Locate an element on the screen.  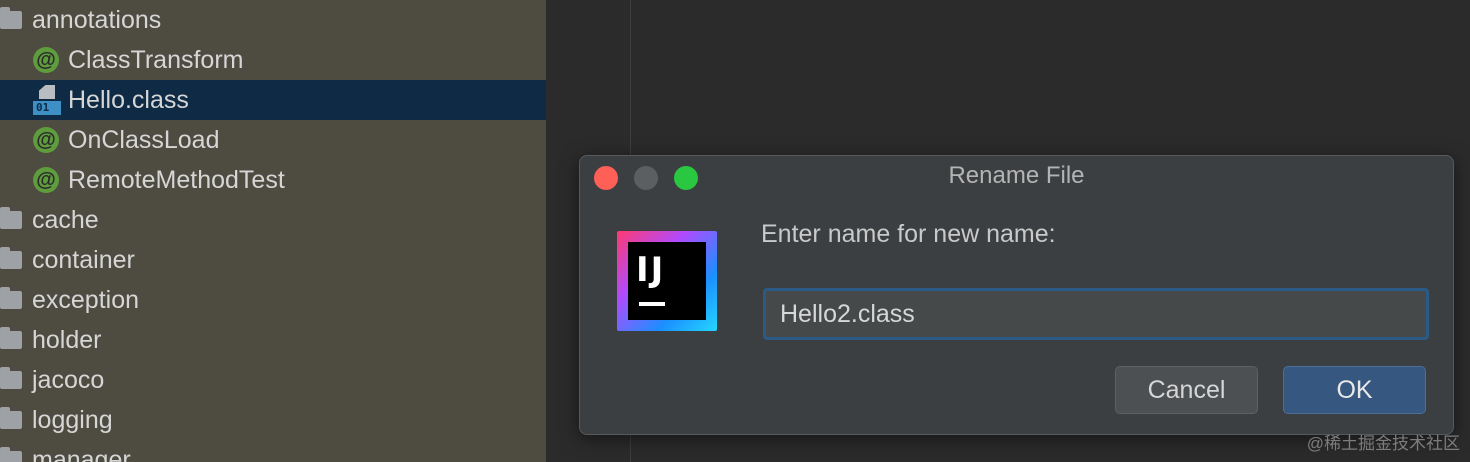
tree-item-label: container is located at coordinates (83, 259).